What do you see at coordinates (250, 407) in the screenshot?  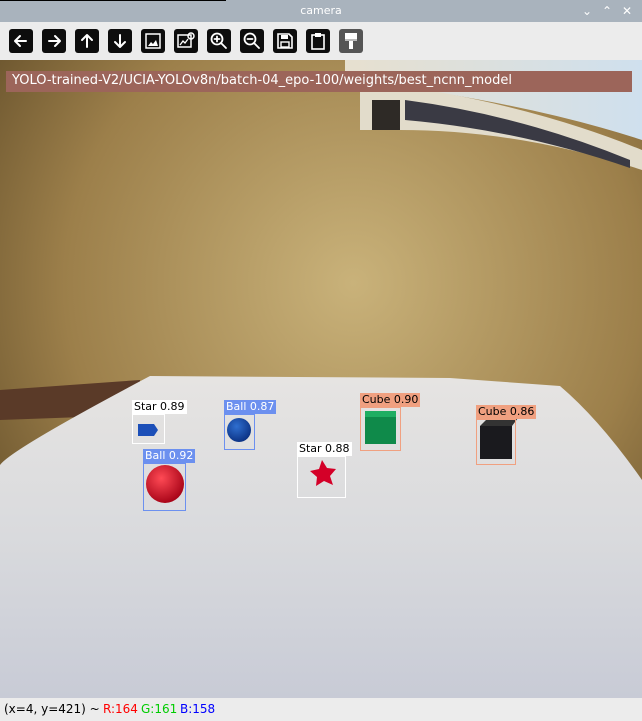 I see `detection-label: Ball 0.87` at bounding box center [250, 407].